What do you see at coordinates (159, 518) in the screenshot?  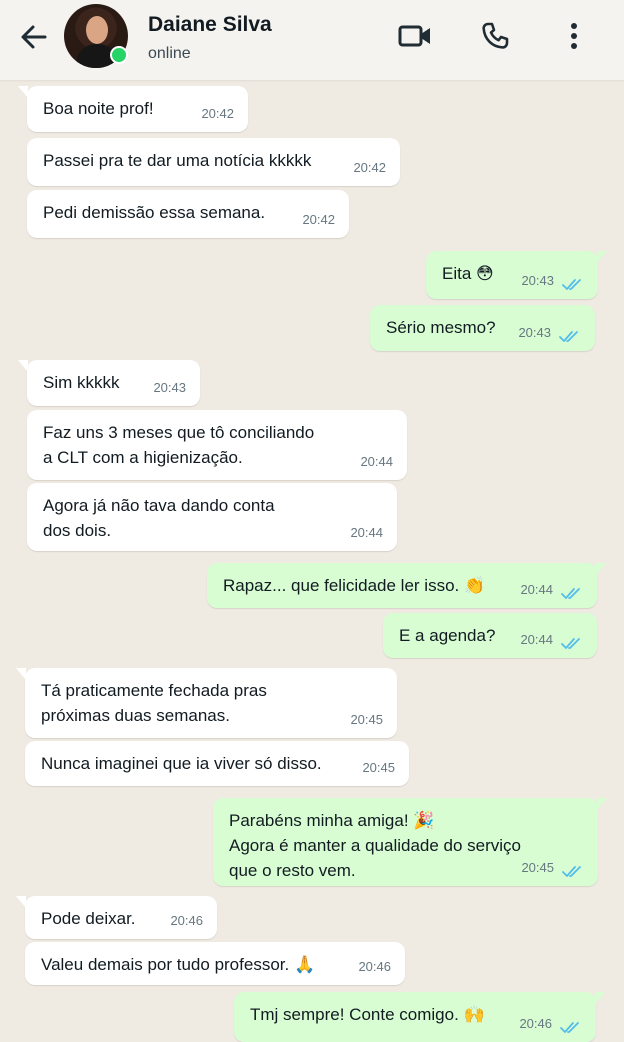 I see `message-text: Agora já não tava dando conta dos dois.` at bounding box center [159, 518].